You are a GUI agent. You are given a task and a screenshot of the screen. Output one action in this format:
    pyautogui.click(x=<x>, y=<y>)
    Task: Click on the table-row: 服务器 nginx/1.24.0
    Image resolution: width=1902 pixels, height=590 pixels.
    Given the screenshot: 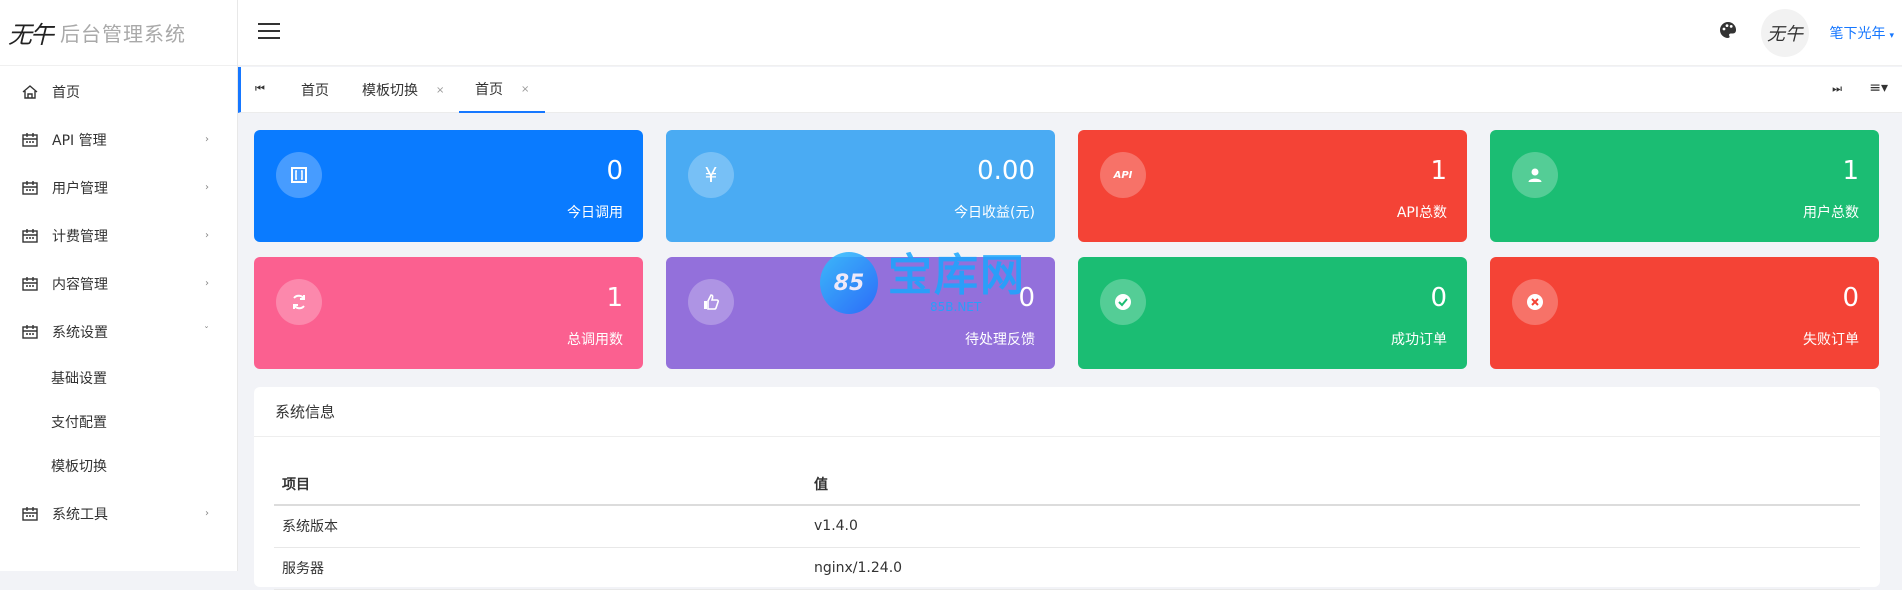 What is the action you would take?
    pyautogui.click(x=1067, y=568)
    